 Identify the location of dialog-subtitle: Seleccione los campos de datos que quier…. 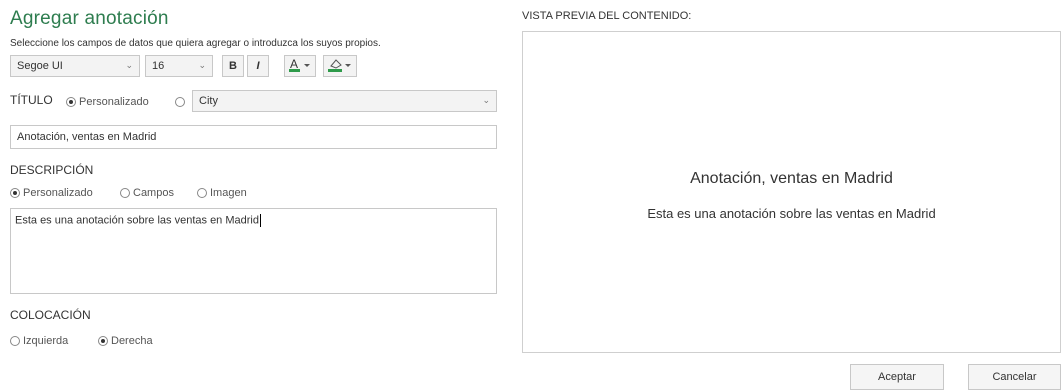
(195, 43).